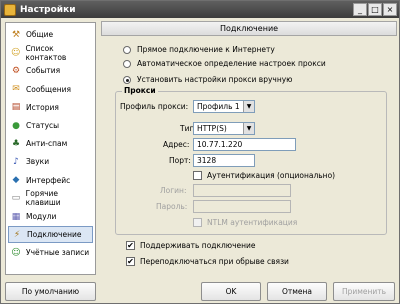 This screenshot has height=304, width=400. I want to click on proxy-profile-select: Профиль 1 ▼, so click(224, 106).